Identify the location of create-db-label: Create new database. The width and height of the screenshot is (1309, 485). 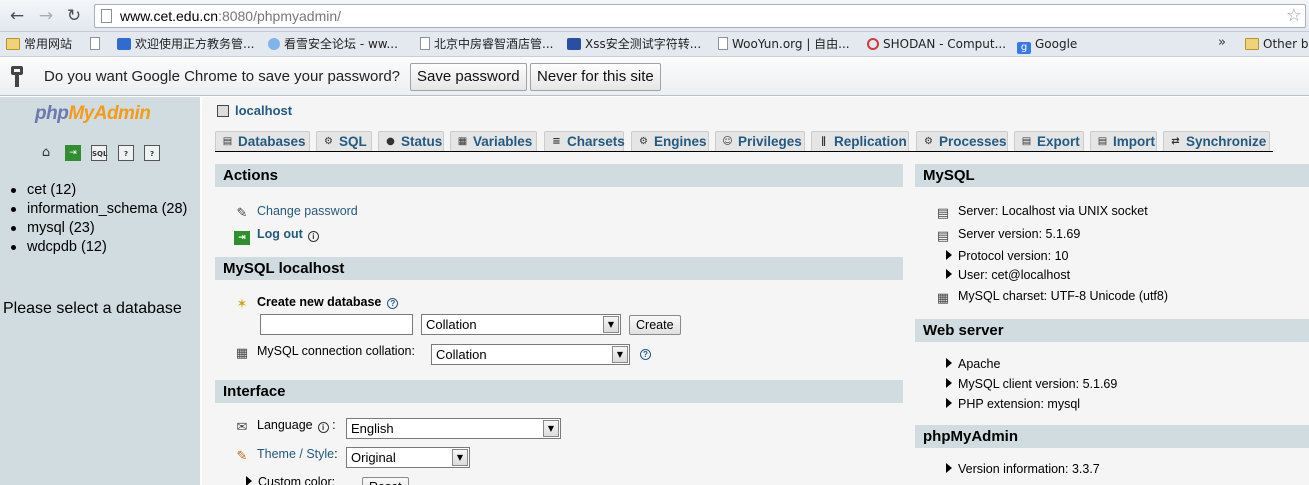
(319, 302).